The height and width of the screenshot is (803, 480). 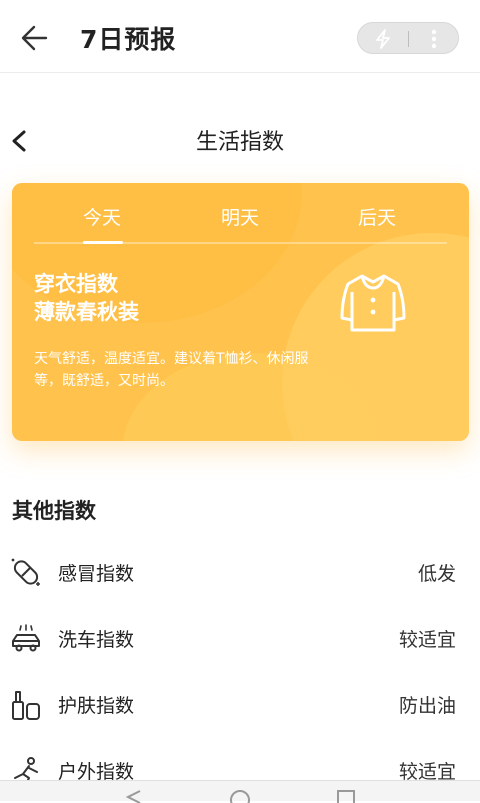 What do you see at coordinates (86, 312) in the screenshot?
I see `index-value: 薄款春秋装` at bounding box center [86, 312].